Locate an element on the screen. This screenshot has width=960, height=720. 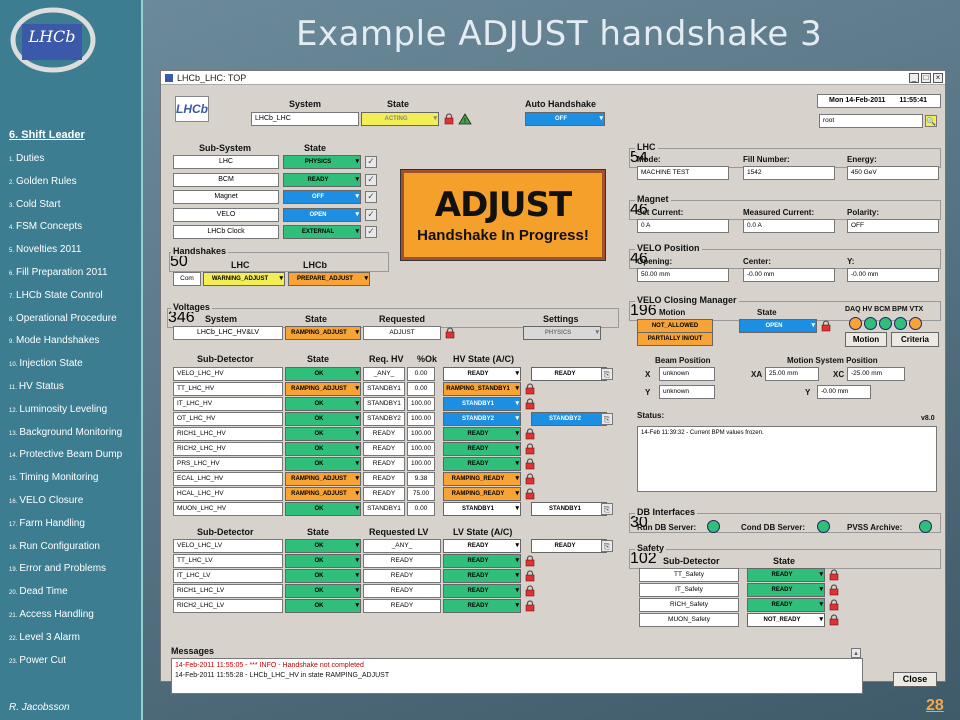
vcm-criteria-button: Criteria is located at coordinates (915, 339).